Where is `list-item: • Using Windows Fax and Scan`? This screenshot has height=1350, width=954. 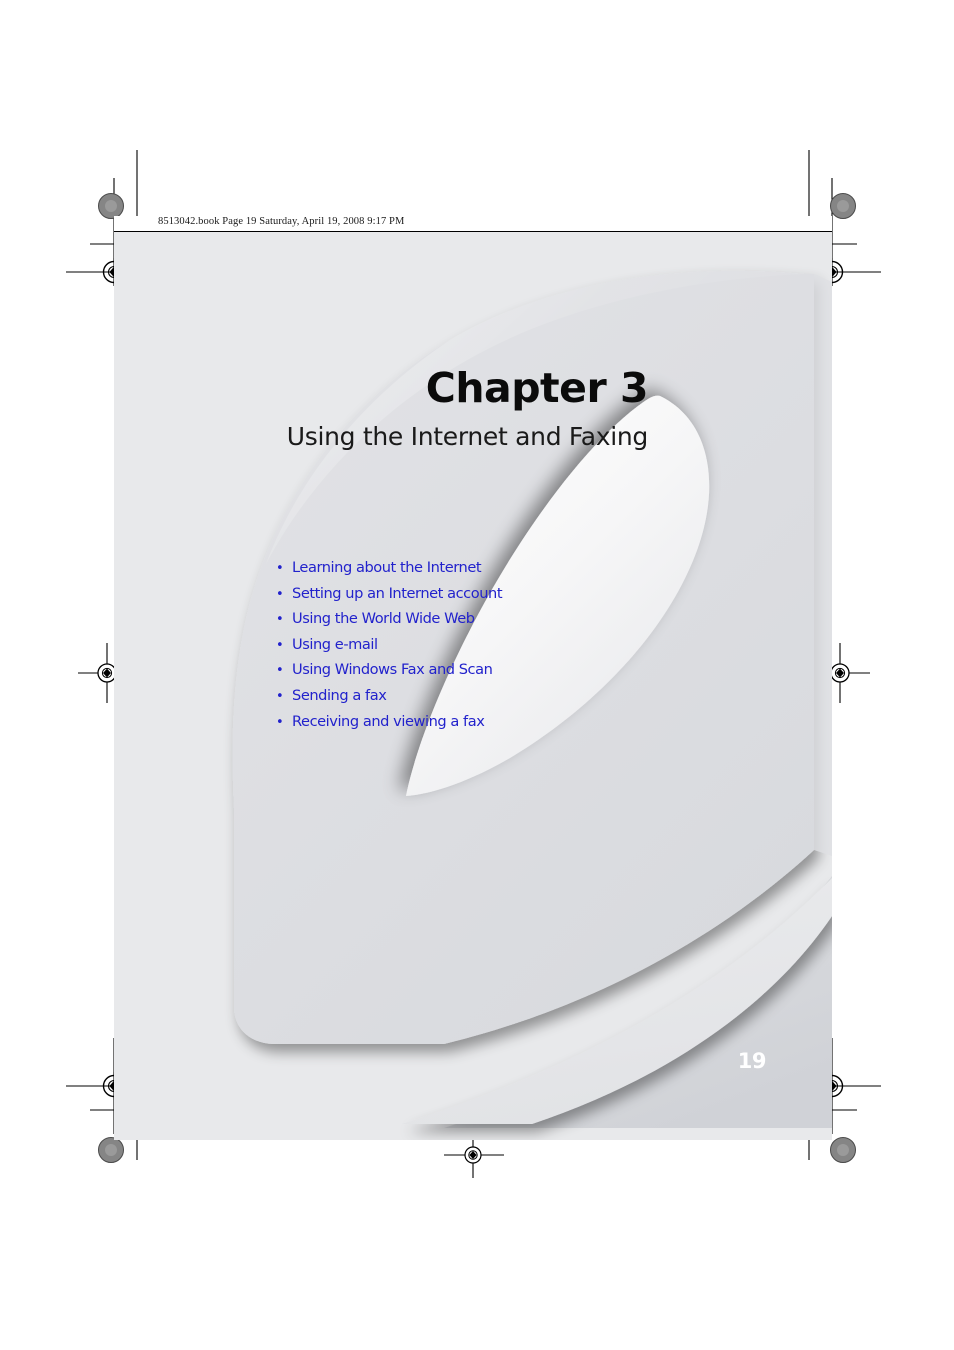
list-item: • Using Windows Fax and Scan is located at coordinates (486, 670).